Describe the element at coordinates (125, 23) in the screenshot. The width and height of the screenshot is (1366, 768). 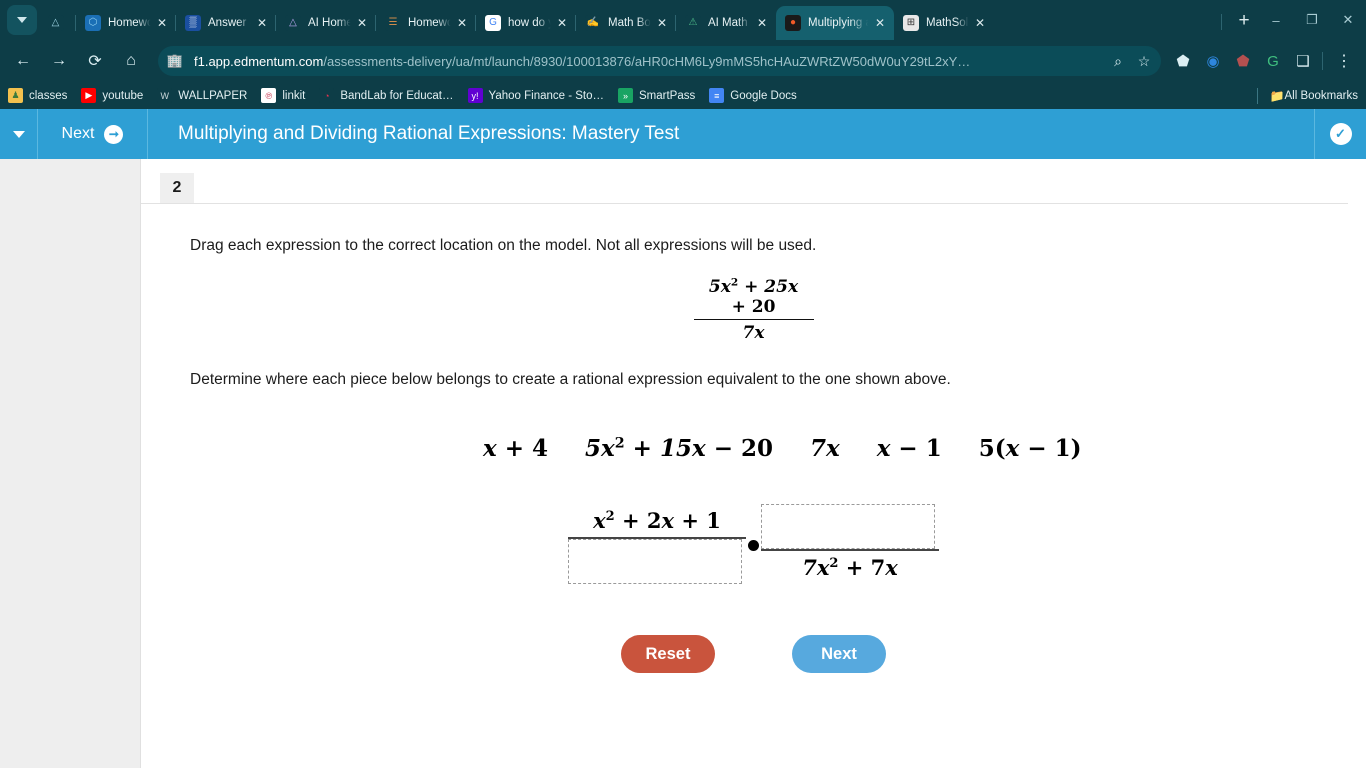
I see `browser-tab: ⬡ Homework Help✕` at that location.